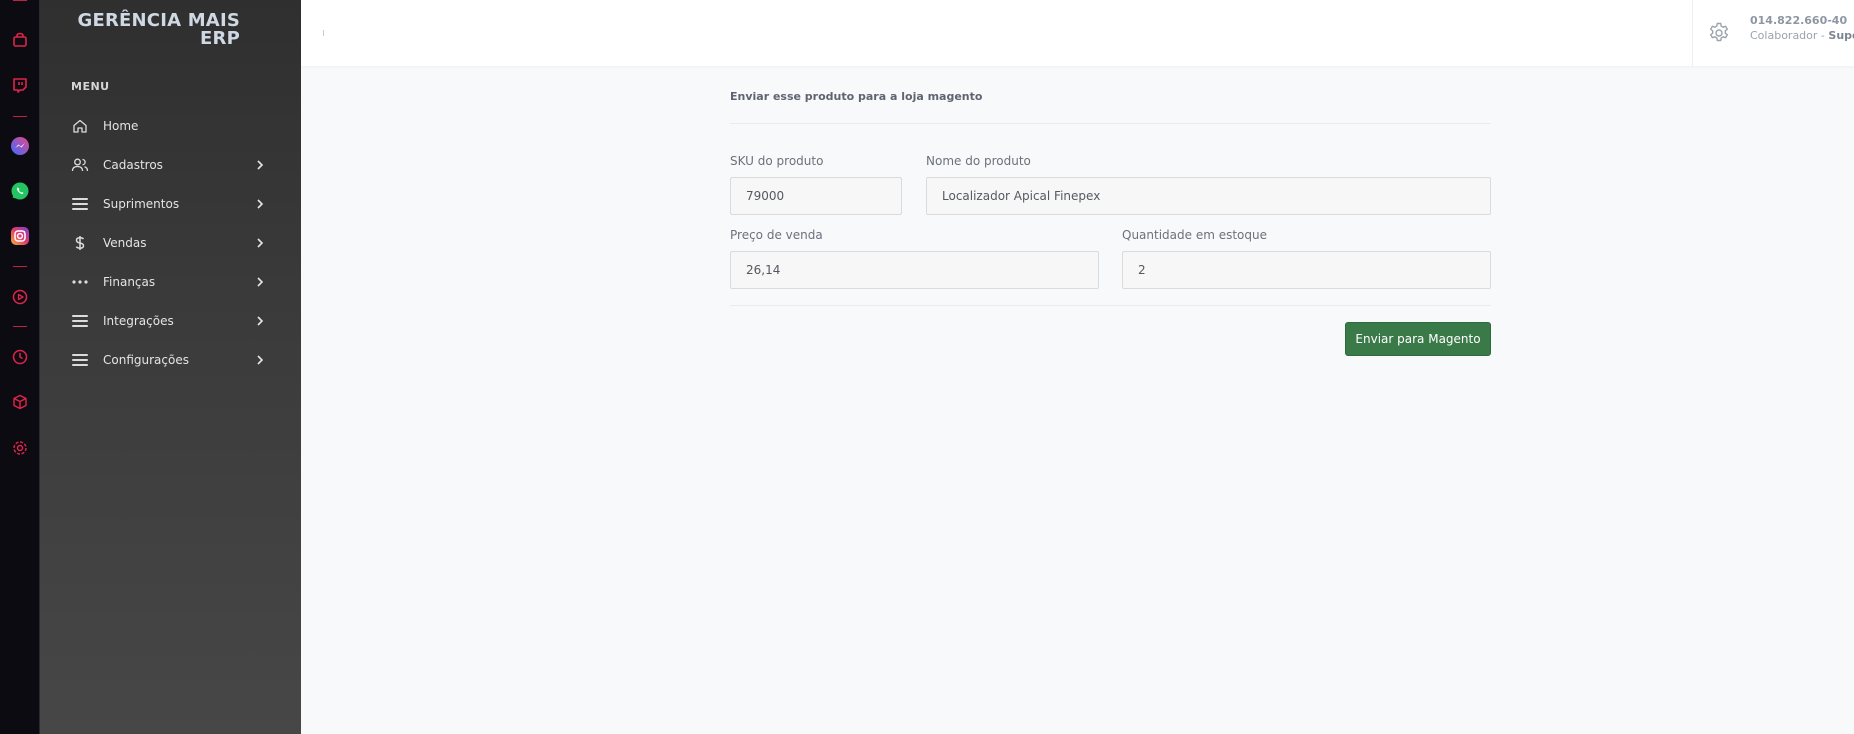 This screenshot has width=1854, height=734. Describe the element at coordinates (20, 402) in the screenshot. I see `box-icon` at that location.